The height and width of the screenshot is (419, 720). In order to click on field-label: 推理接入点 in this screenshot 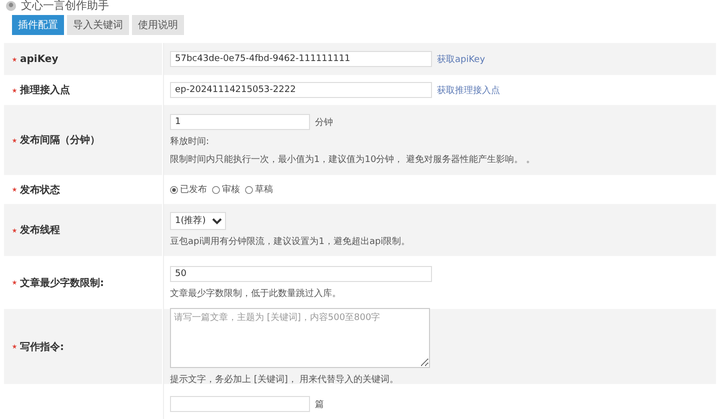, I will do `click(45, 90)`.